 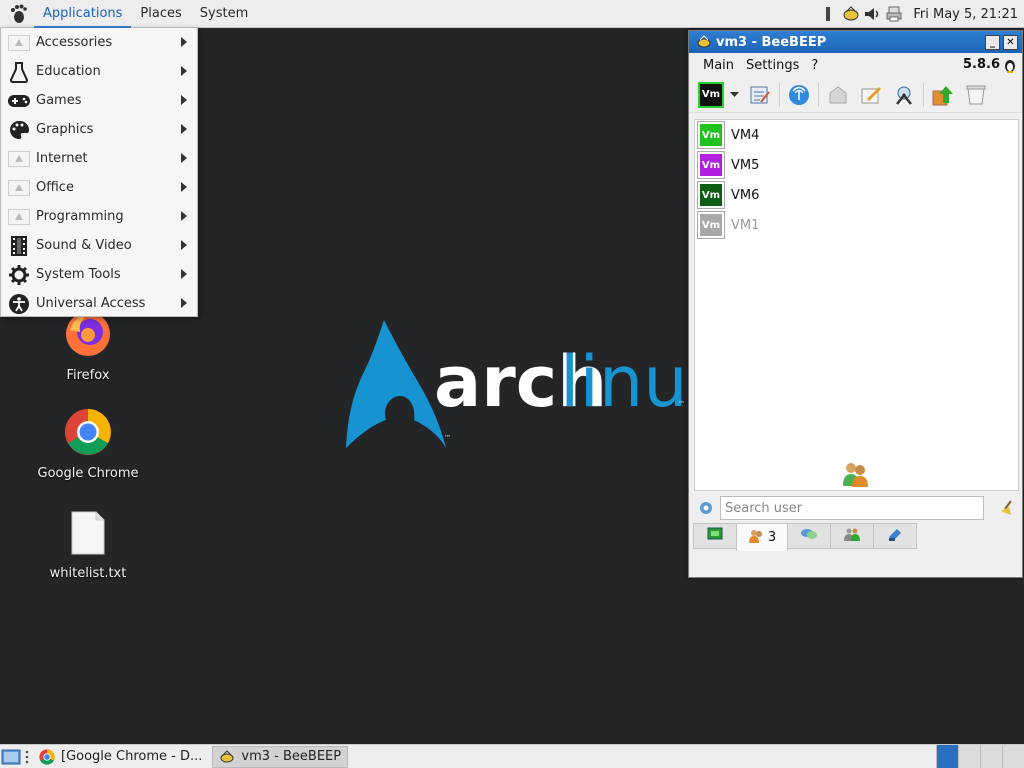 What do you see at coordinates (772, 537) in the screenshot?
I see `users-count: 3` at bounding box center [772, 537].